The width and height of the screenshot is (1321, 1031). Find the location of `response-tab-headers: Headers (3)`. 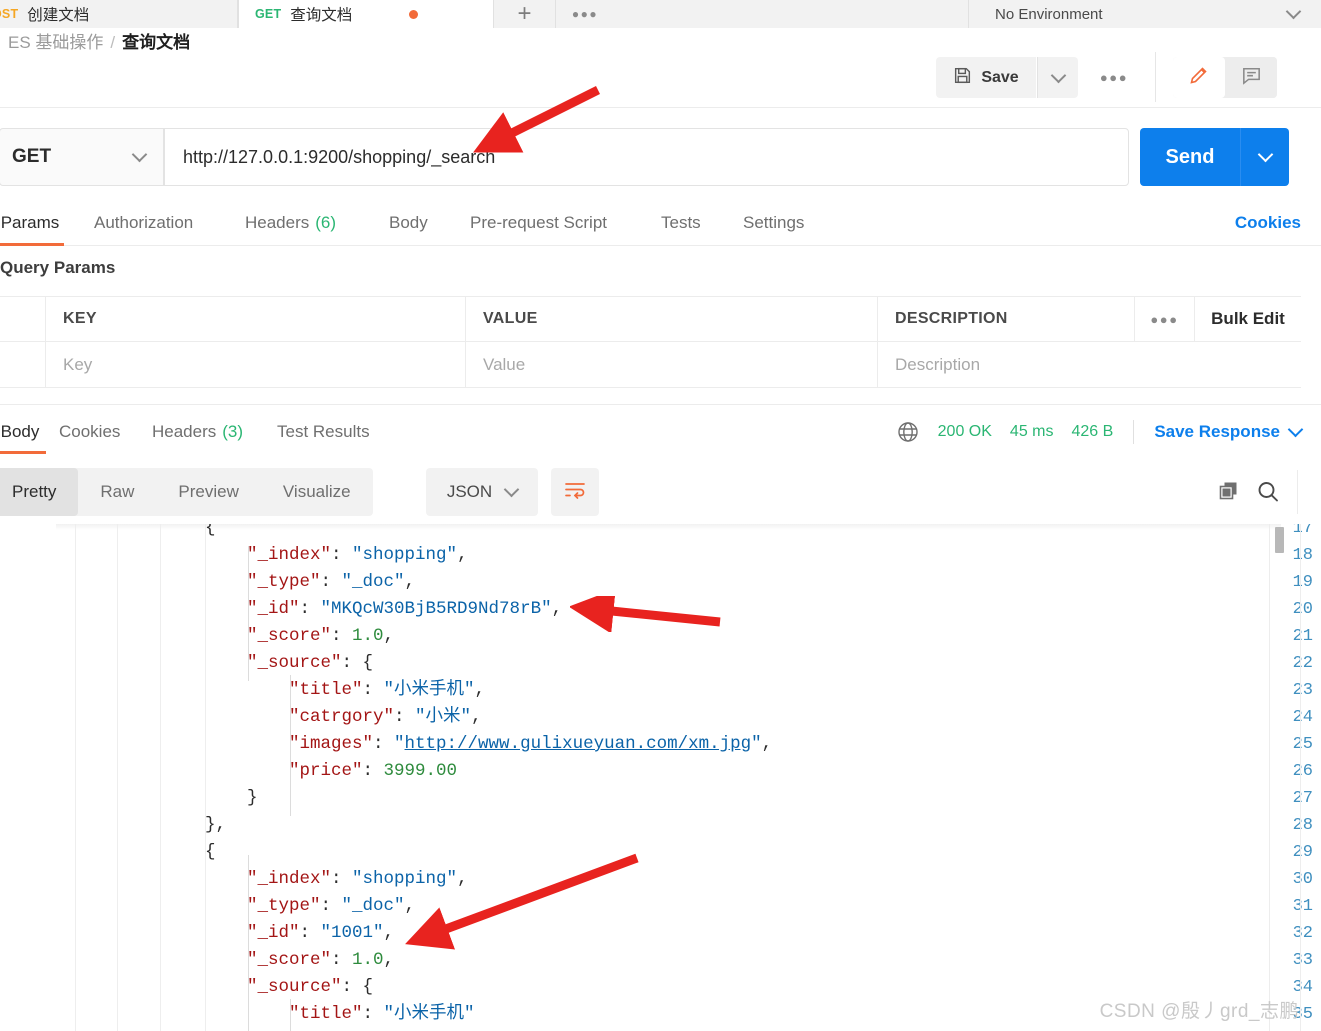

response-tab-headers: Headers (3) is located at coordinates (197, 432).